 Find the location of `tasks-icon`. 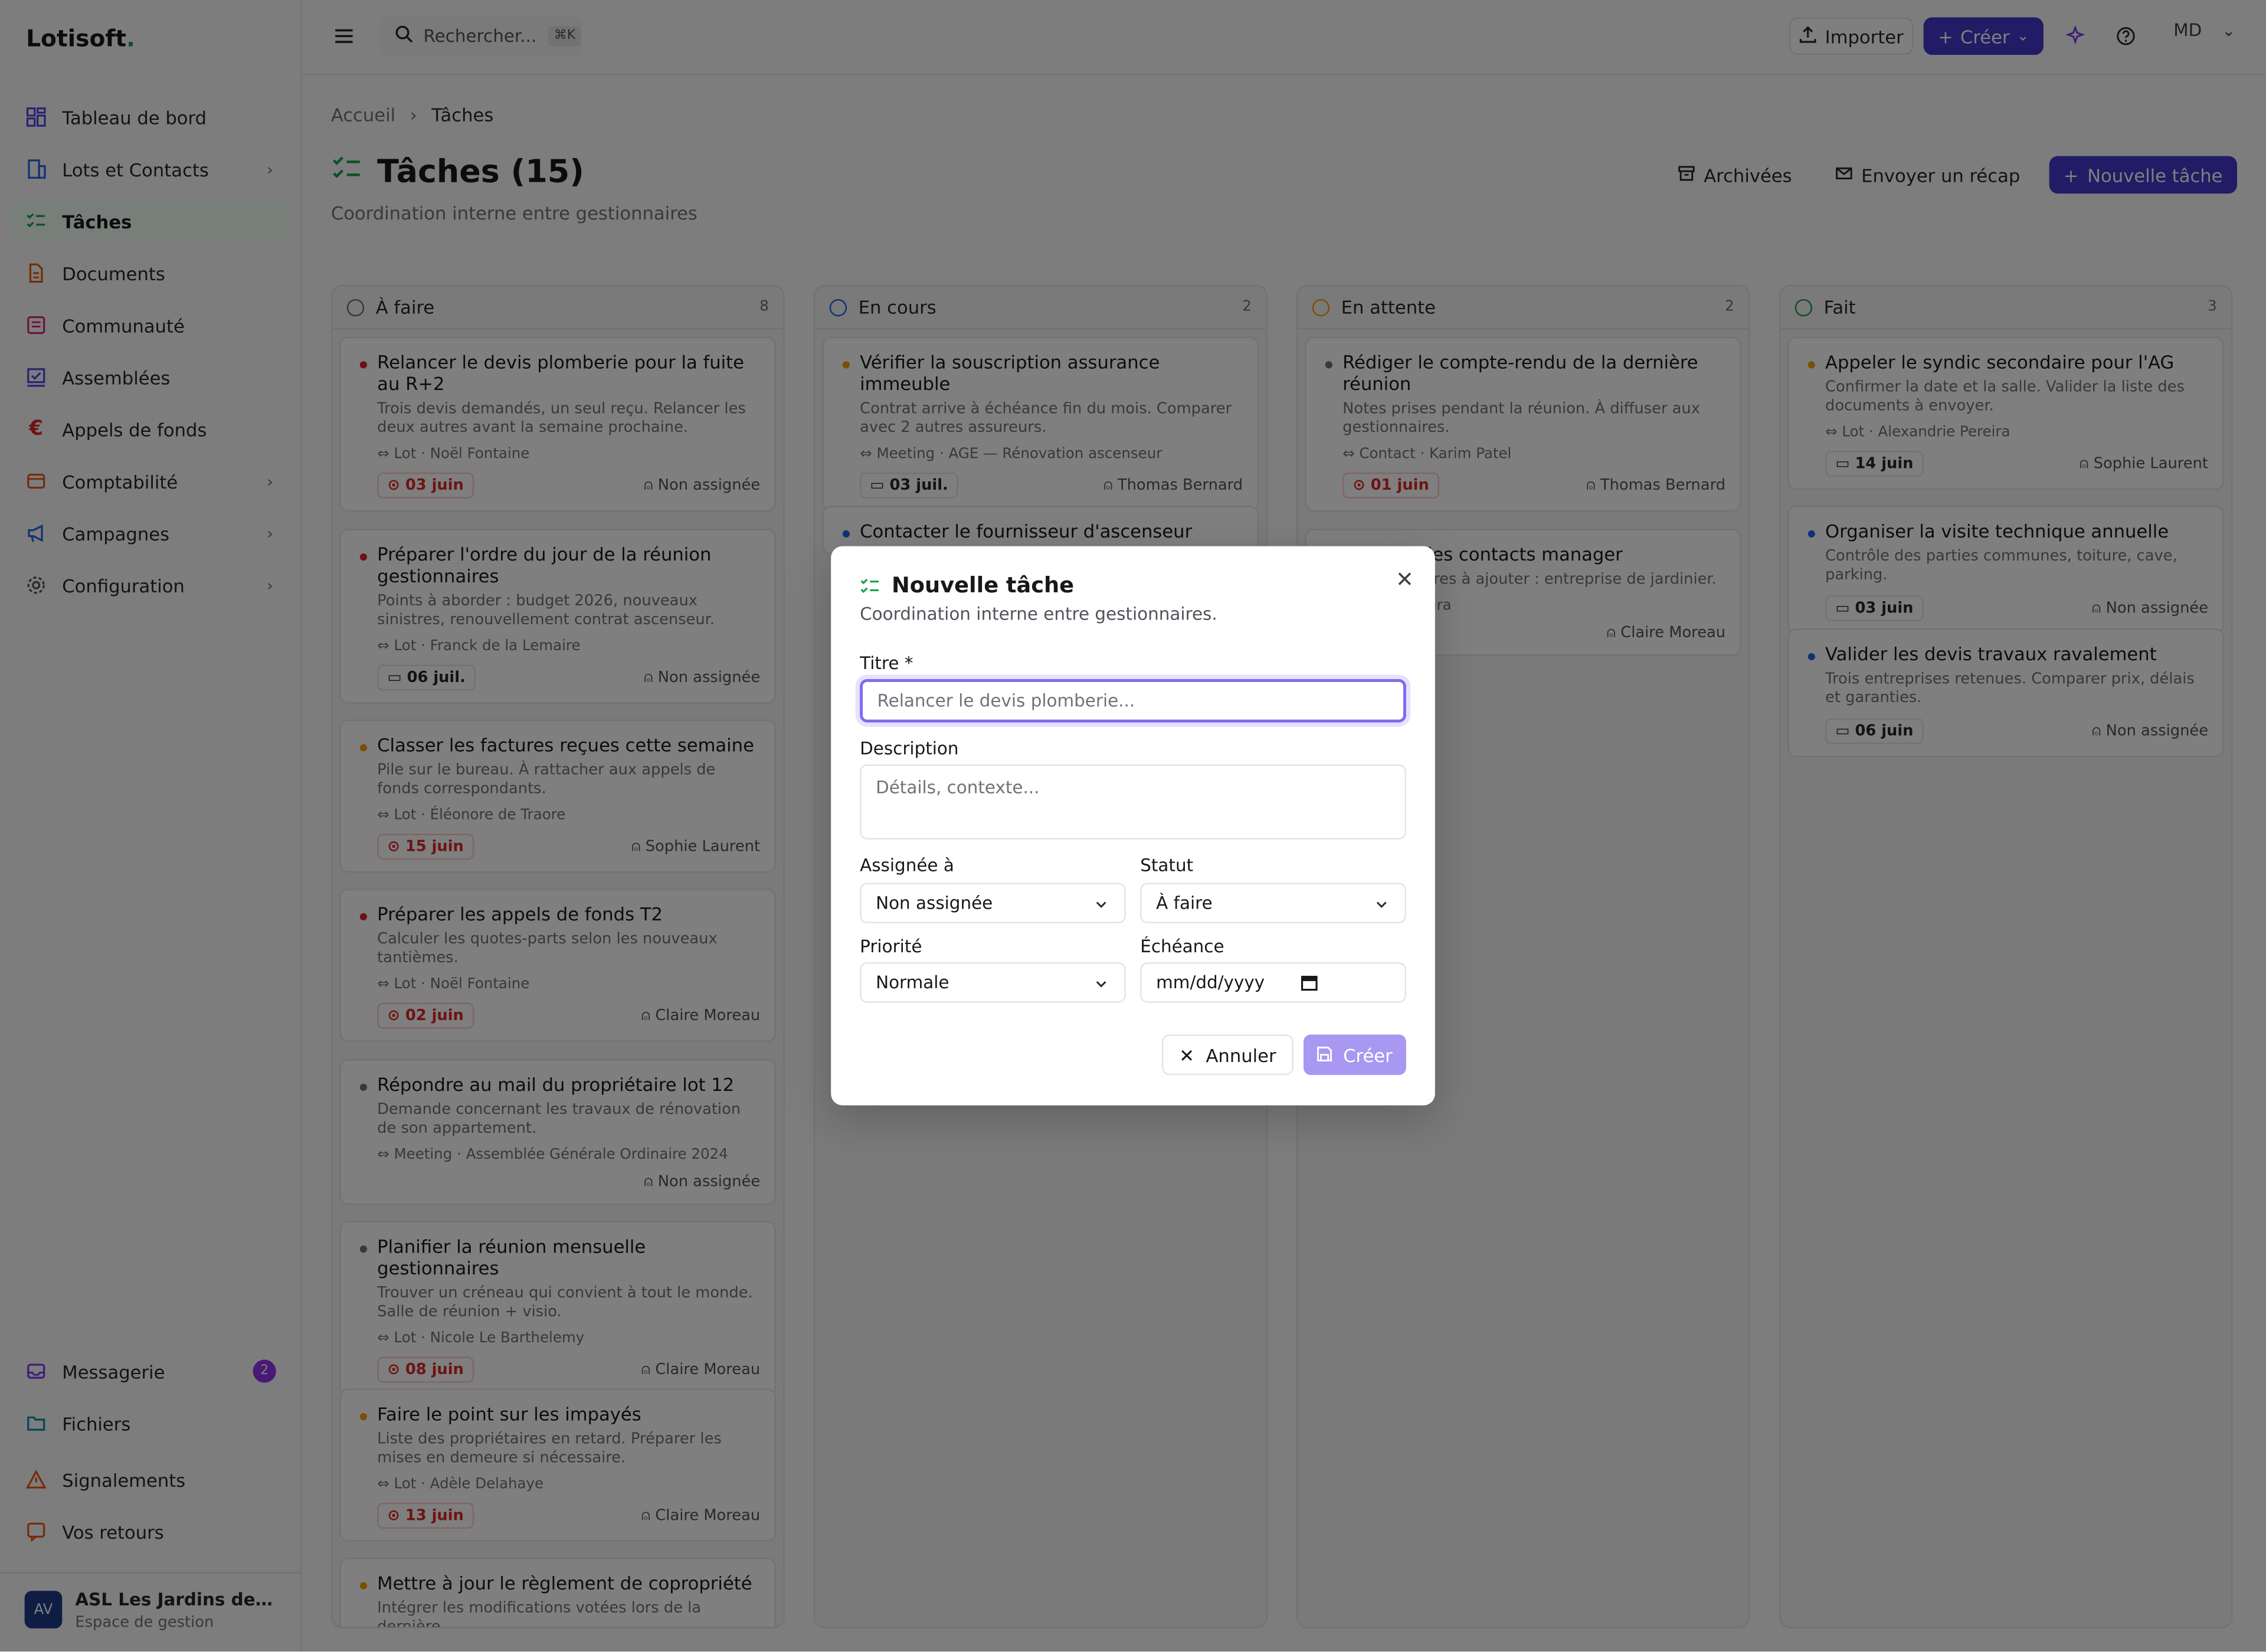

tasks-icon is located at coordinates (870, 589).